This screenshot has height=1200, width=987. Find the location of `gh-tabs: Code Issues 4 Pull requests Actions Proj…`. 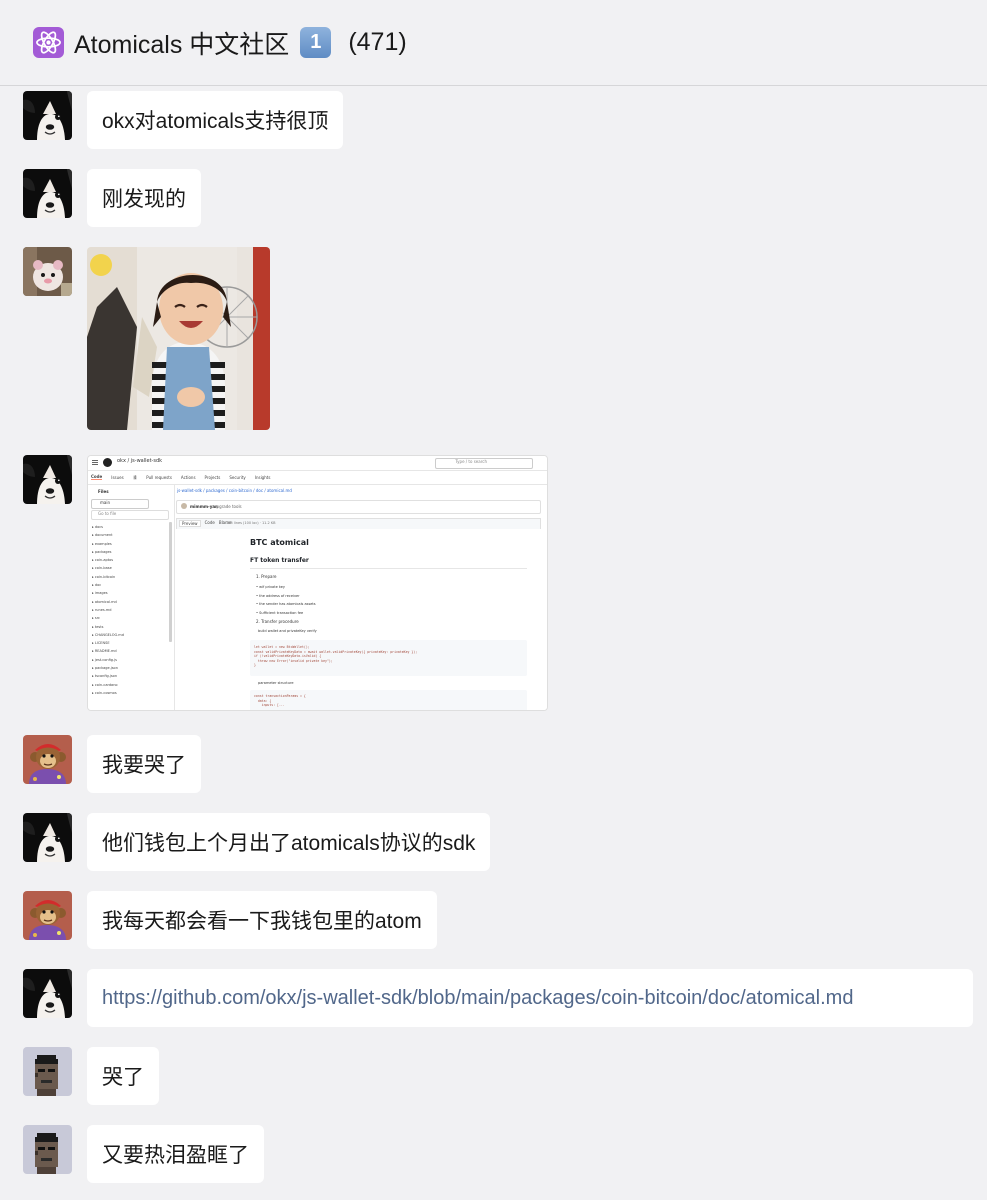

gh-tabs: Code Issues 4 Pull requests Actions Proj… is located at coordinates (317, 477).